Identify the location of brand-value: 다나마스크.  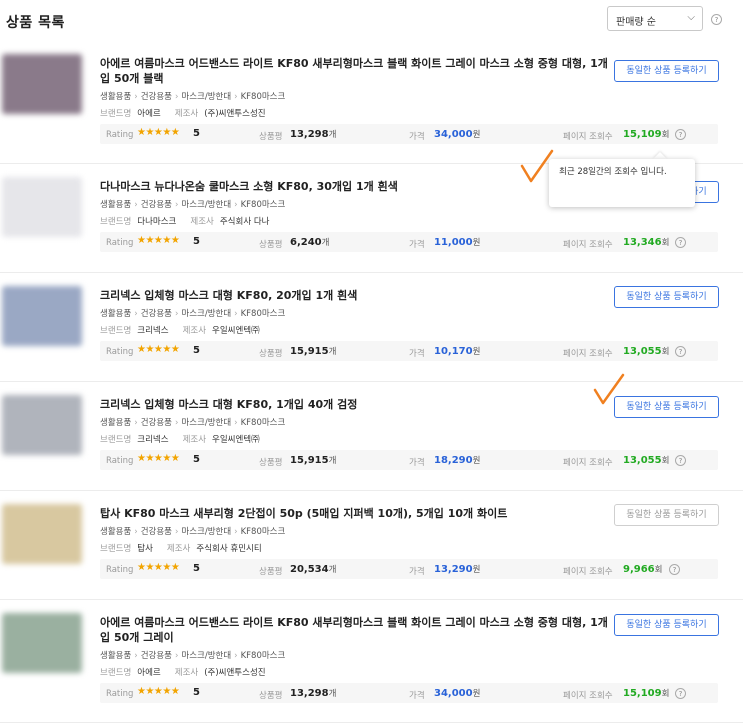
(157, 222).